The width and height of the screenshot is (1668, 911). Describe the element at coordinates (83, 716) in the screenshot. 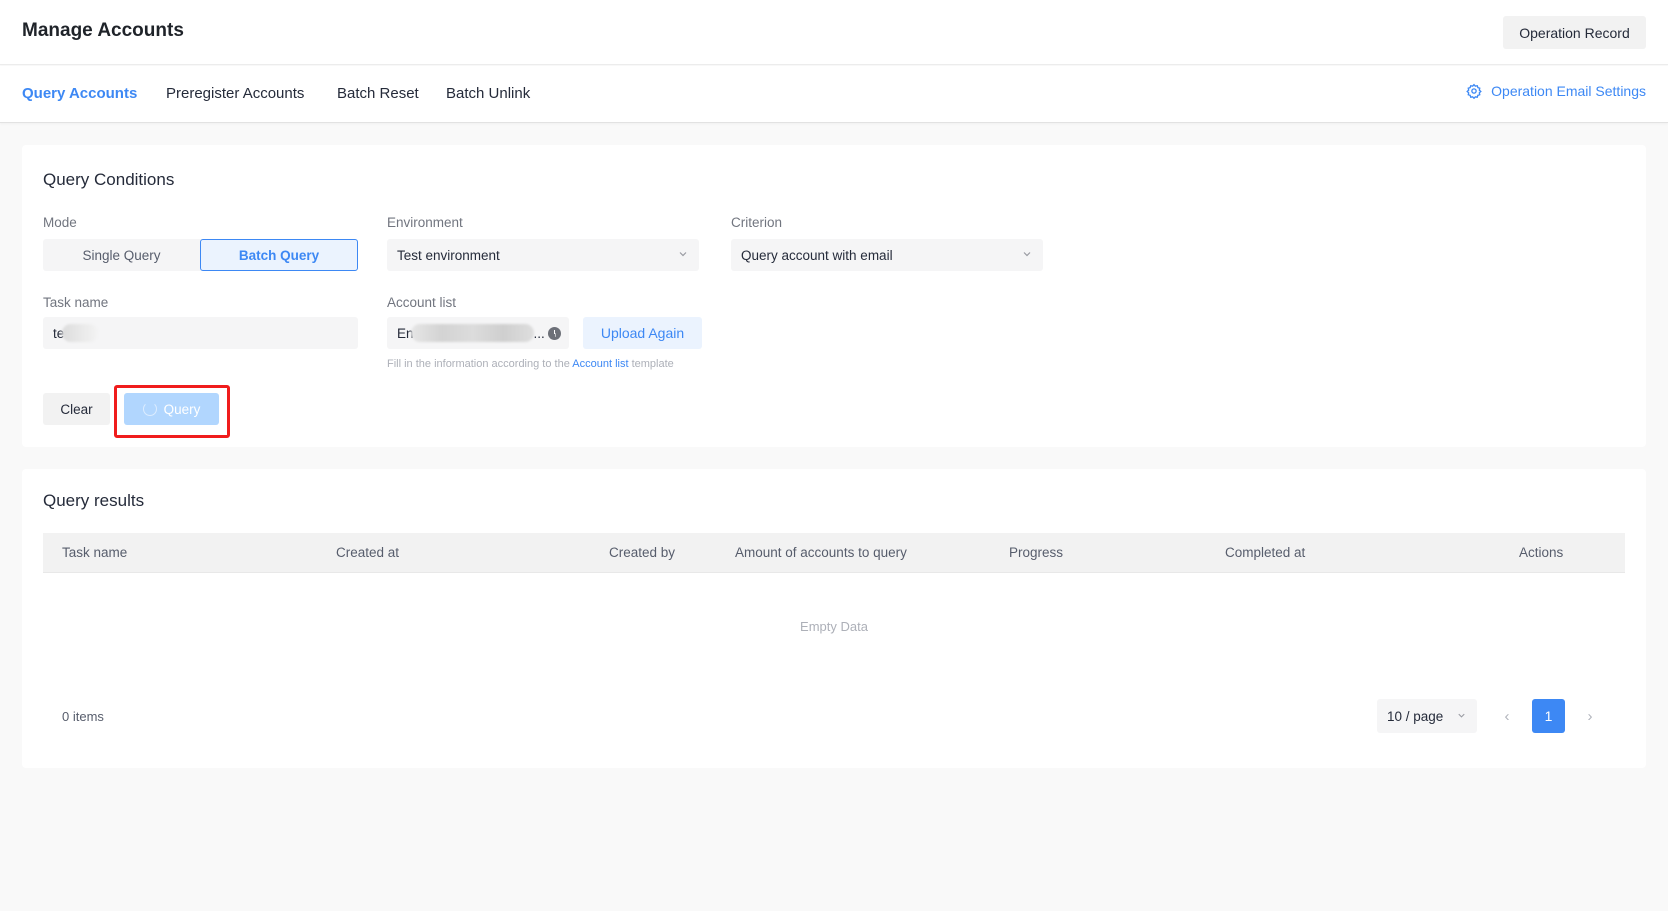

I see `total-items: 0 items` at that location.